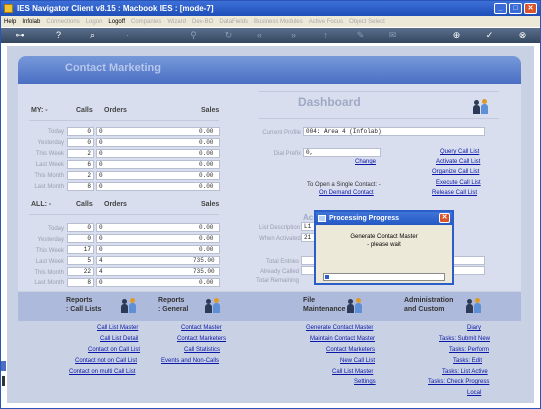  I want to click on settings-link: Settings, so click(365, 382).